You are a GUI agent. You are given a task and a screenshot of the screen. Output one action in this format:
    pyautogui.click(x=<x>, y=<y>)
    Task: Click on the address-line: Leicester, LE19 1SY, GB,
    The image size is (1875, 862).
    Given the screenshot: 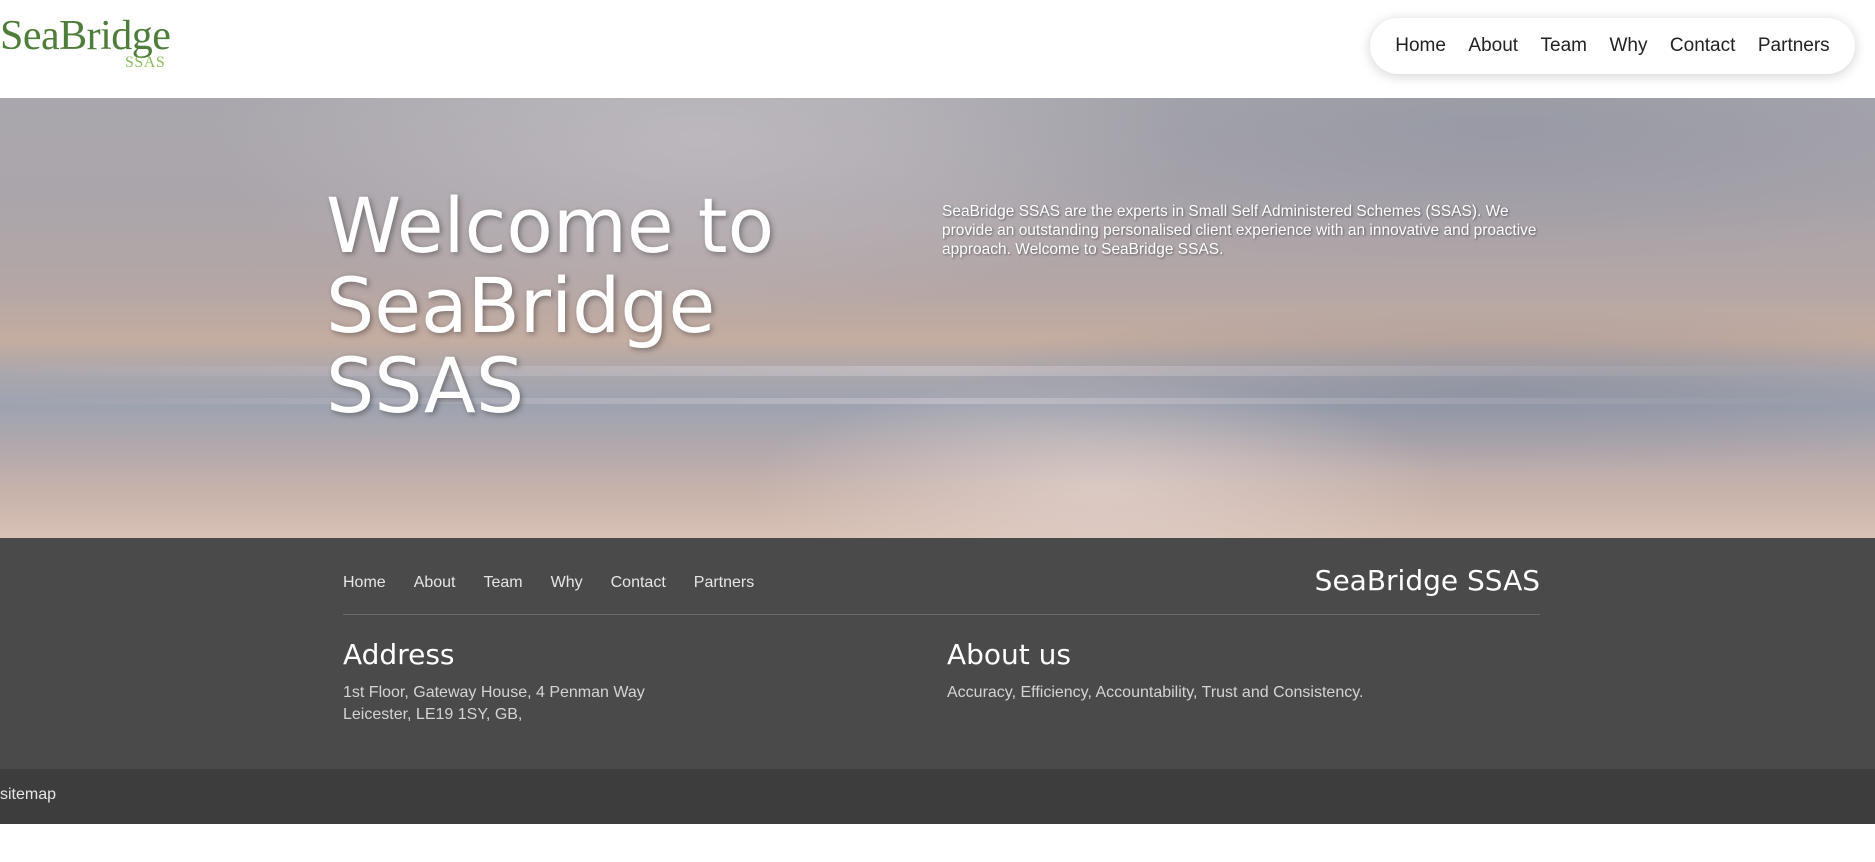 What is the action you would take?
    pyautogui.click(x=433, y=714)
    